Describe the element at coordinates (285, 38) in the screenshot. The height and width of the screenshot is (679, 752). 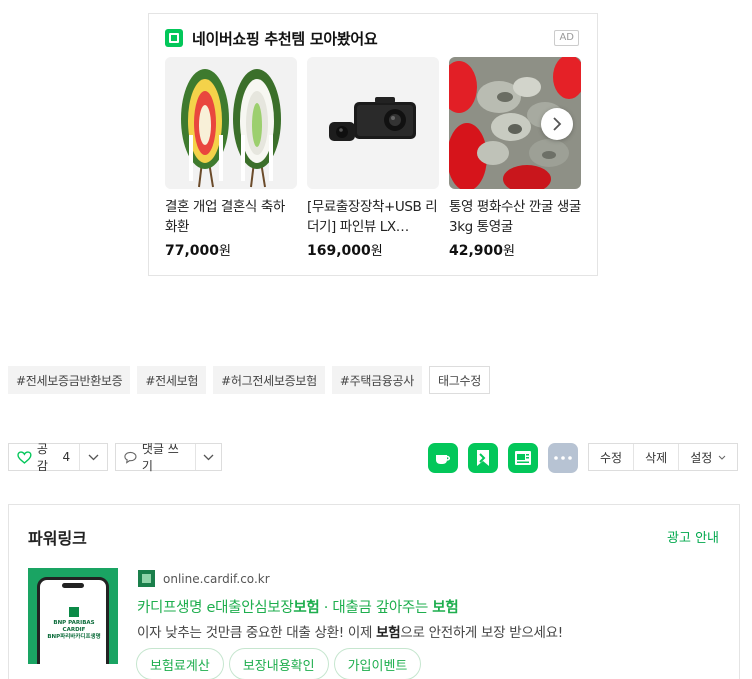
I see `shopping-ad-title: 네이버쇼핑 추천템 모아봤어요` at that location.